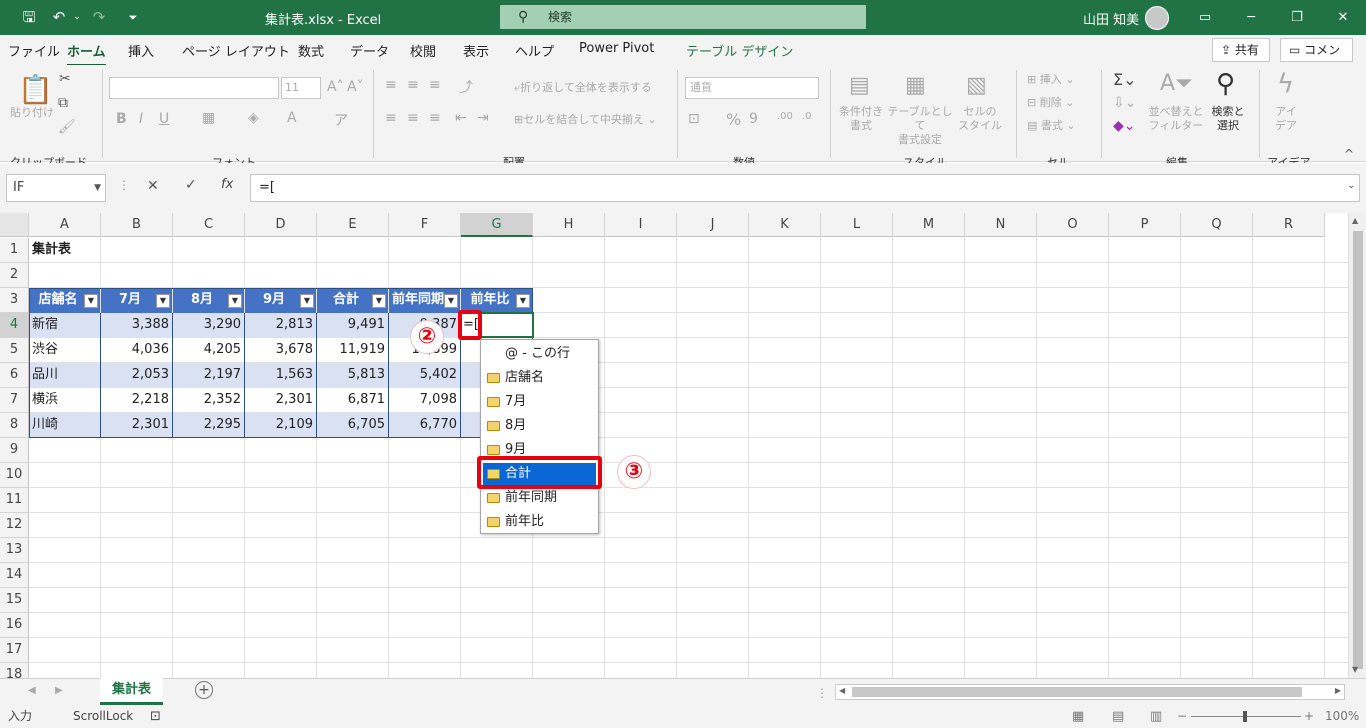  What do you see at coordinates (14, 450) in the screenshot?
I see `row-header-9: 9` at bounding box center [14, 450].